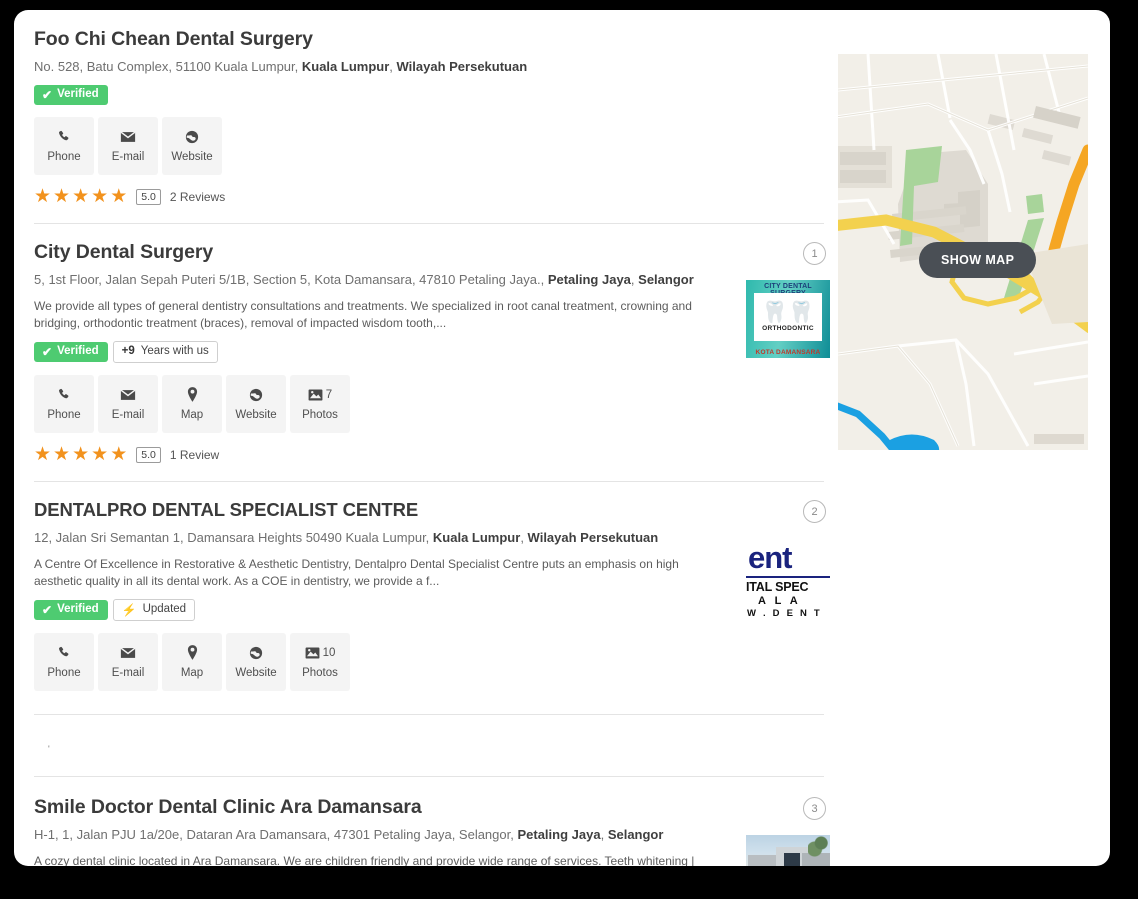 The height and width of the screenshot is (899, 1138). What do you see at coordinates (788, 352) in the screenshot?
I see `logo-bottom-text: KOTA DAMANSARA` at bounding box center [788, 352].